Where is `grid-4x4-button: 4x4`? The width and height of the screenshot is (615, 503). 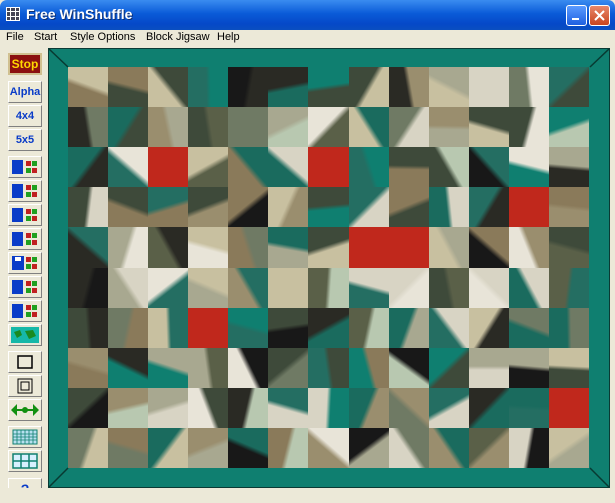 grid-4x4-button: 4x4 is located at coordinates (25, 116).